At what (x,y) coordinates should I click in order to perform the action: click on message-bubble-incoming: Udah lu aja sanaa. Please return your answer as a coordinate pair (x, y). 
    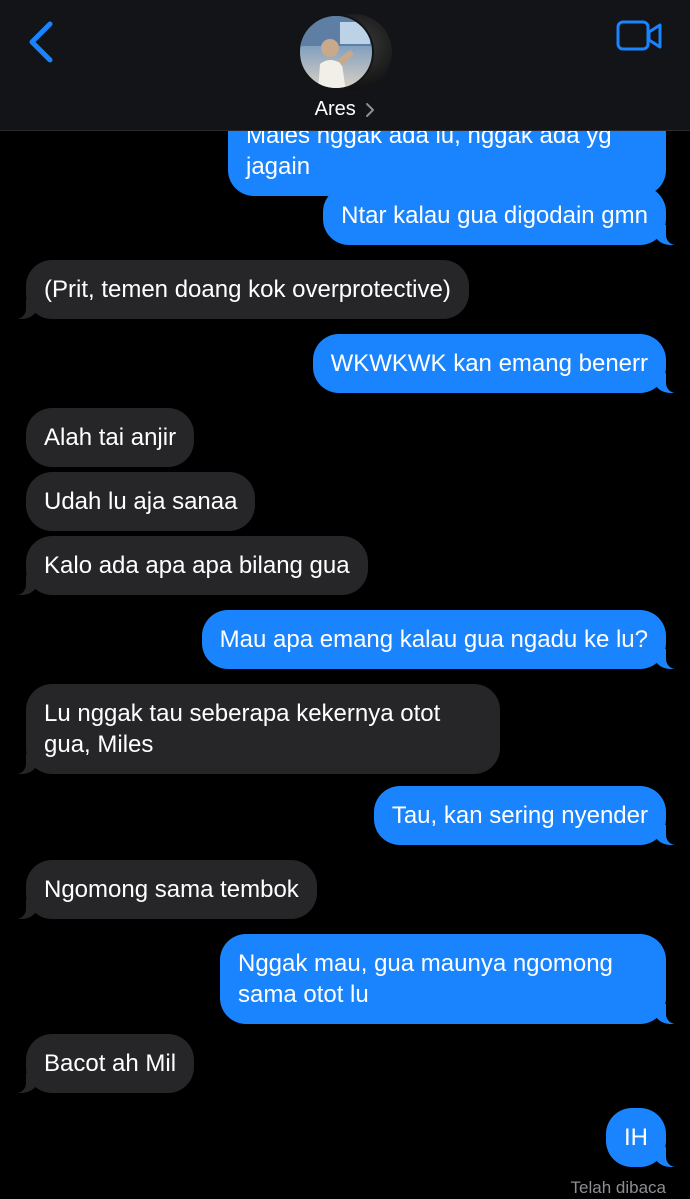
    Looking at the image, I should click on (141, 501).